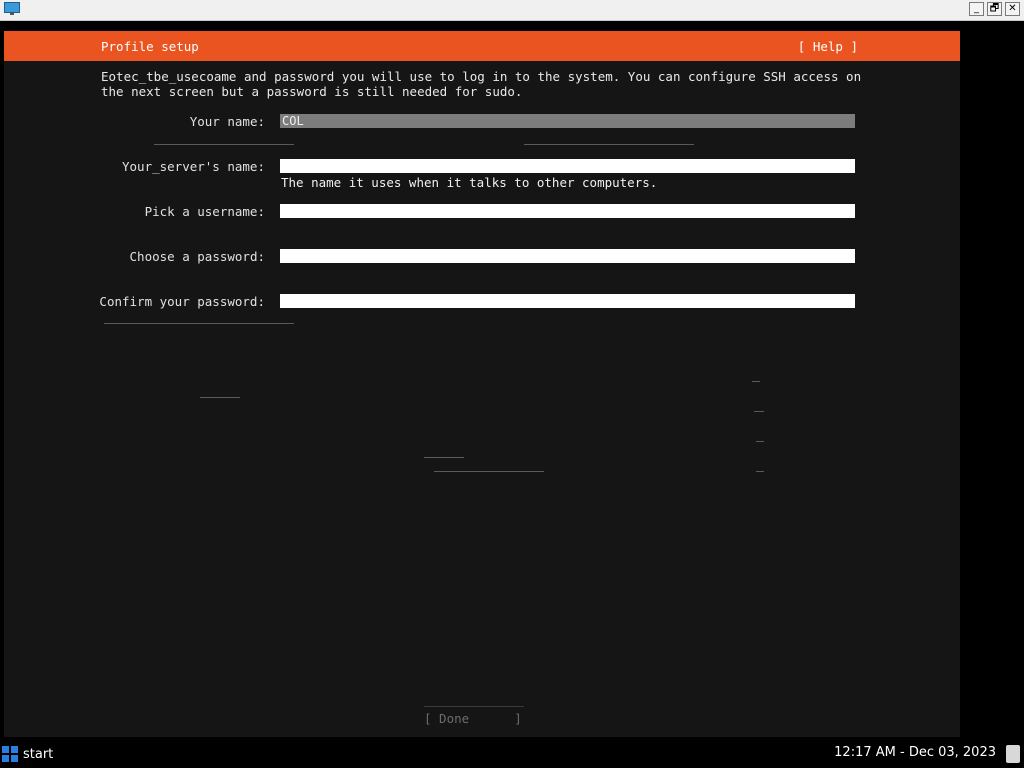  Describe the element at coordinates (10, 754) in the screenshot. I see `windows-logo-icon` at that location.